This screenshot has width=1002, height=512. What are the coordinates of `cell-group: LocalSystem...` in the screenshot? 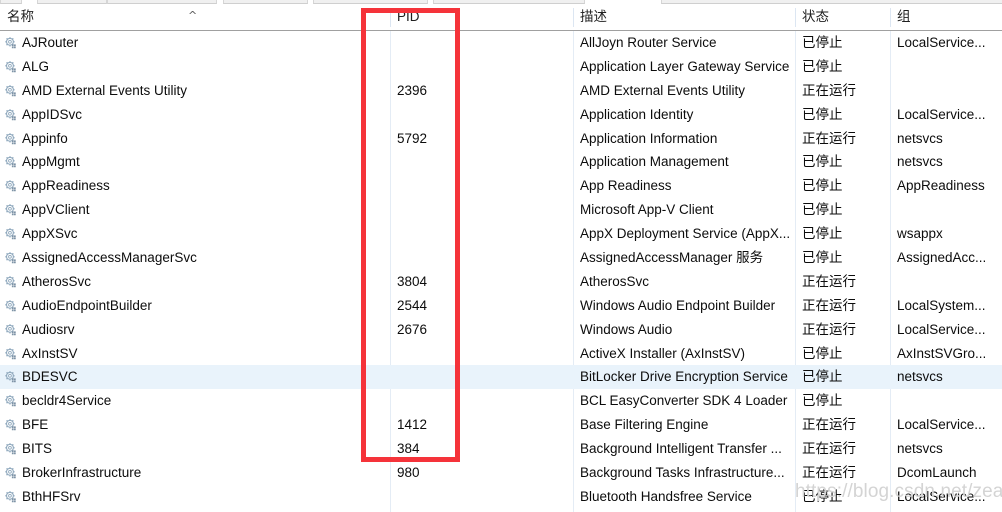 It's located at (941, 305).